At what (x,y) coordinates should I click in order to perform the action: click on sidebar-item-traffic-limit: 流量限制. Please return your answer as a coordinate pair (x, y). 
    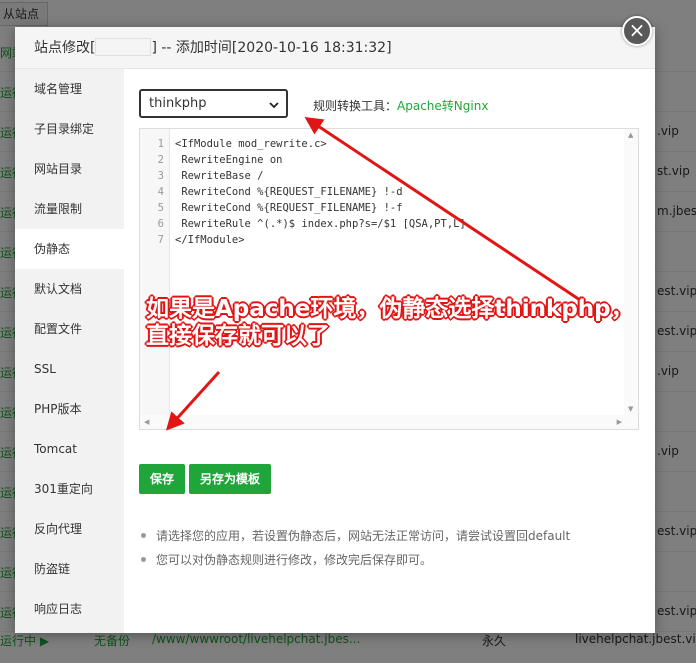
    Looking at the image, I should click on (69, 209).